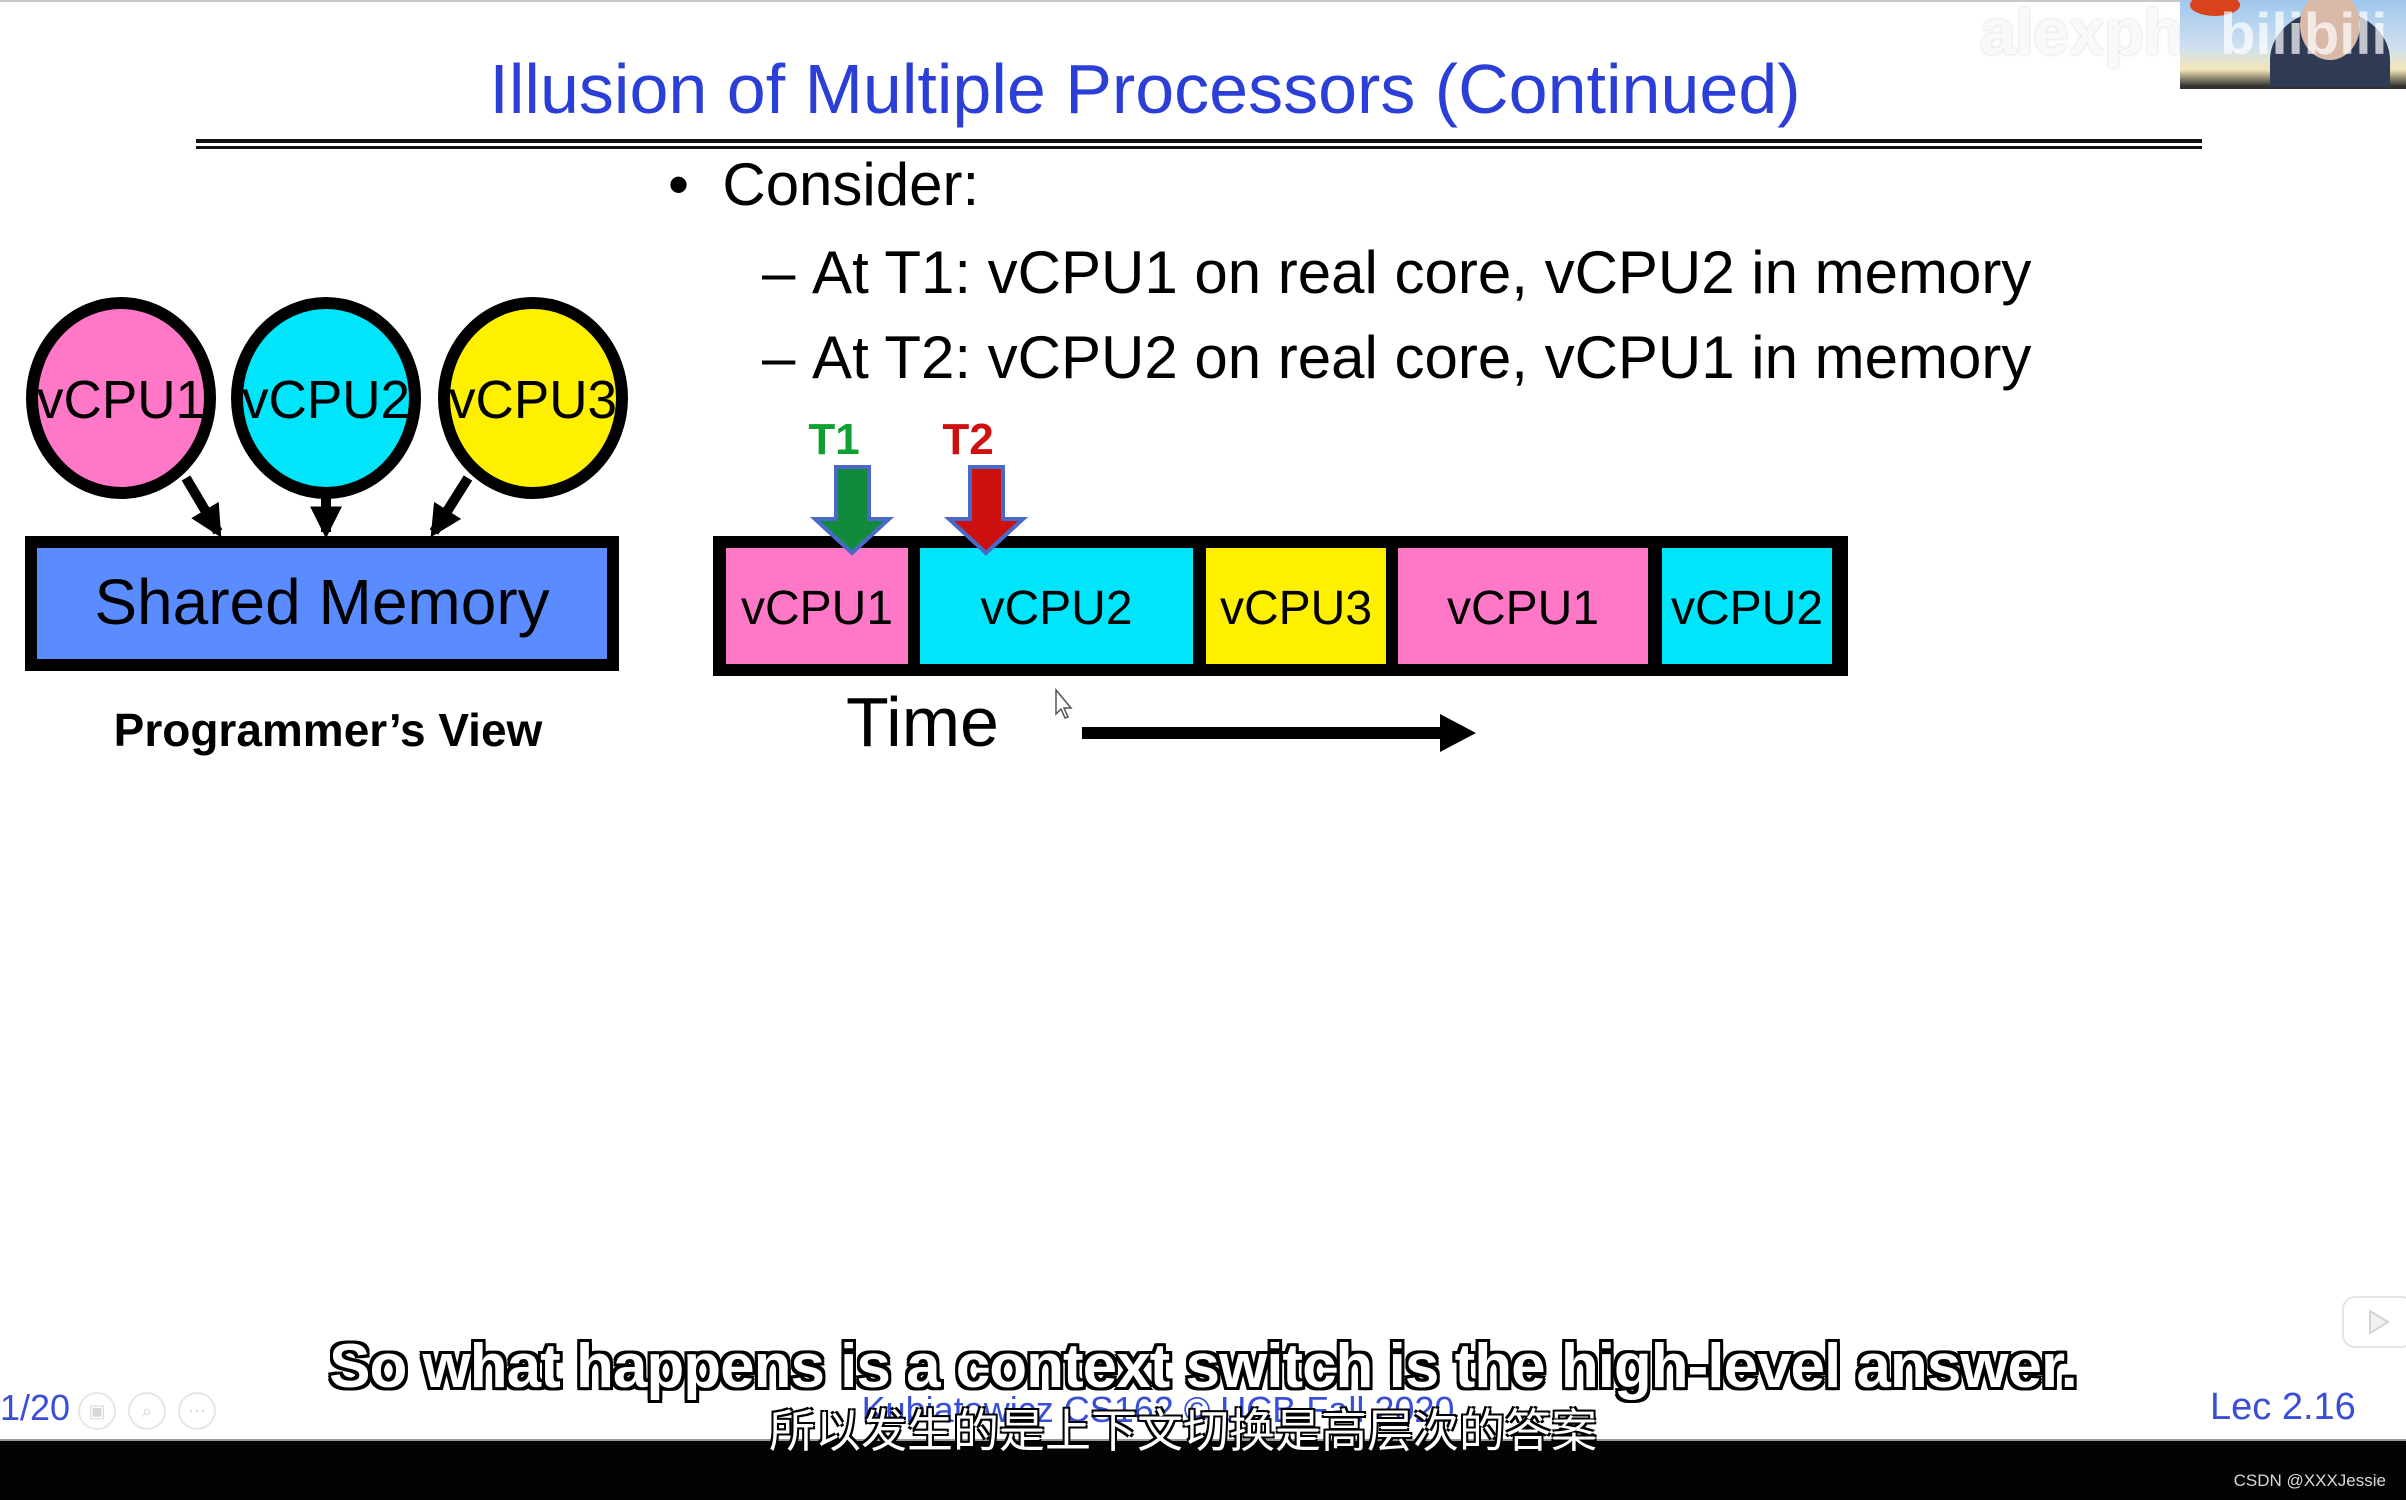 Image resolution: width=2406 pixels, height=1500 pixels. Describe the element at coordinates (1263, 733) in the screenshot. I see `time-axis-line` at that location.